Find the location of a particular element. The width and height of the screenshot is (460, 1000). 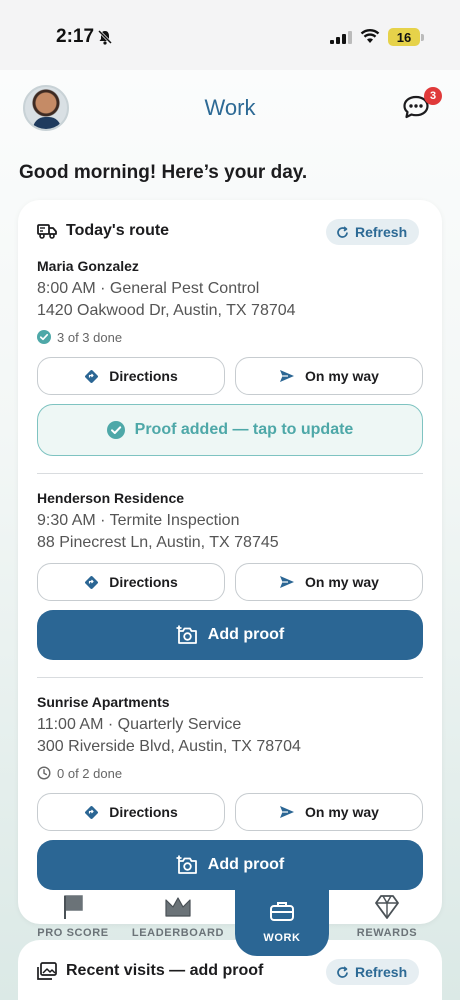

tab-label: LEADERBOARD is located at coordinates (178, 933).